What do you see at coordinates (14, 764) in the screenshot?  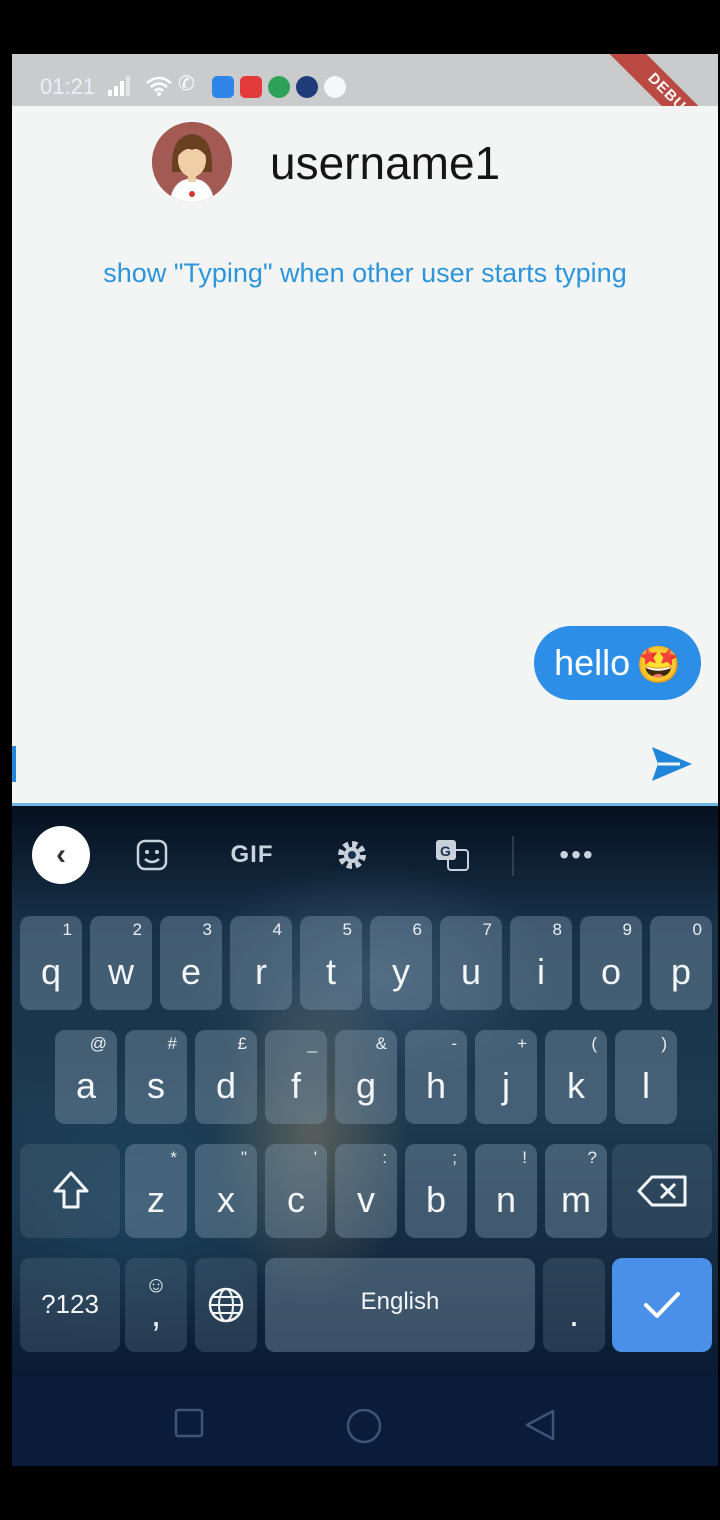 I see `message-input` at bounding box center [14, 764].